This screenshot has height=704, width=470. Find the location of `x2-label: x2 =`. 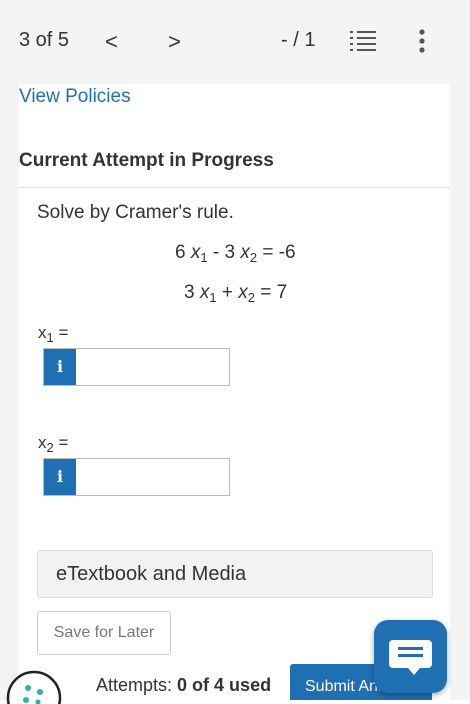

x2-label: x2 = is located at coordinates (53, 444).